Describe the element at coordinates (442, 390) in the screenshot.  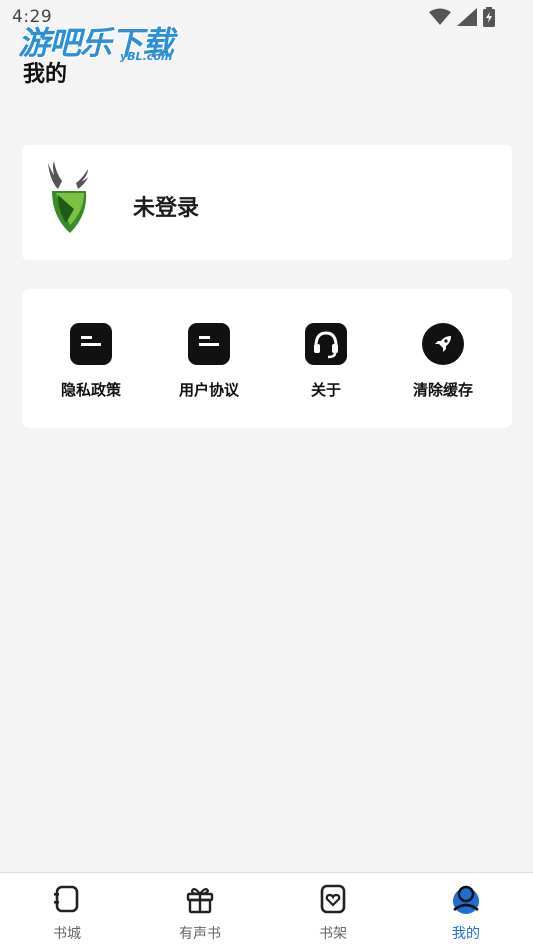
I see `menu-label: 清除缓存` at that location.